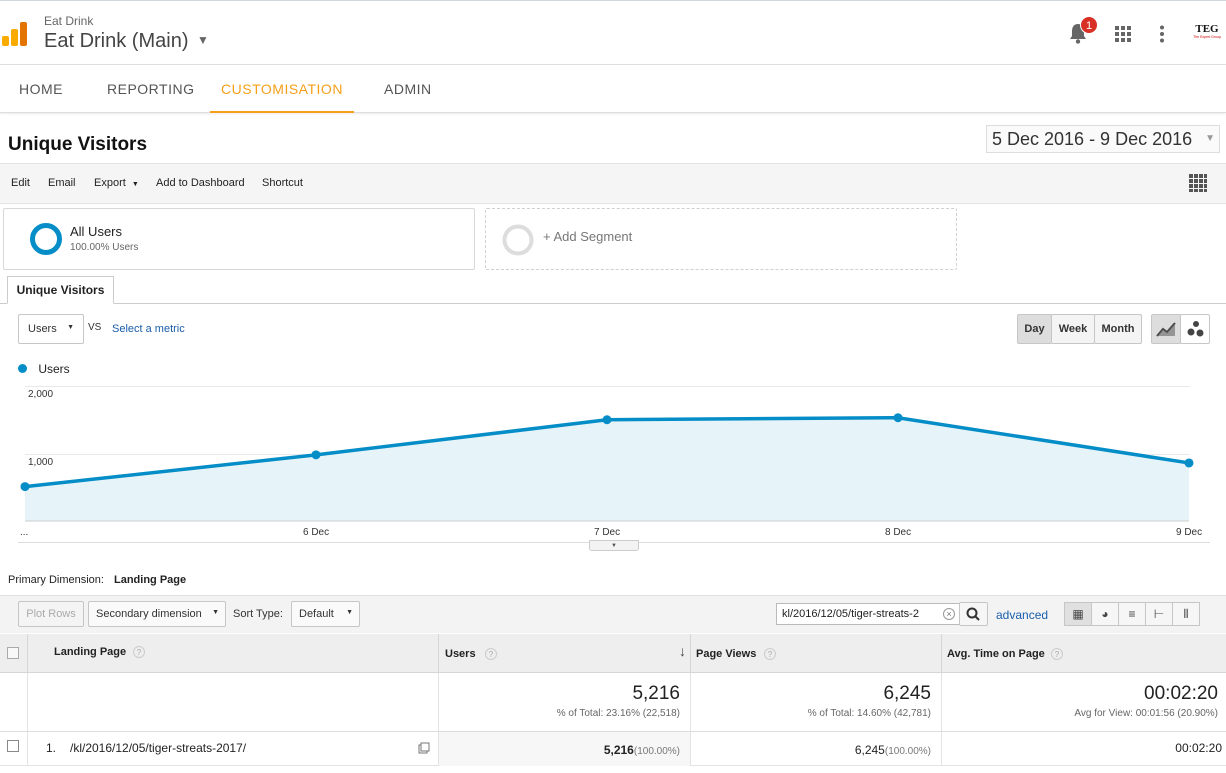 This screenshot has height=773, width=1226. I want to click on line-chart-icon, so click(1166, 329).